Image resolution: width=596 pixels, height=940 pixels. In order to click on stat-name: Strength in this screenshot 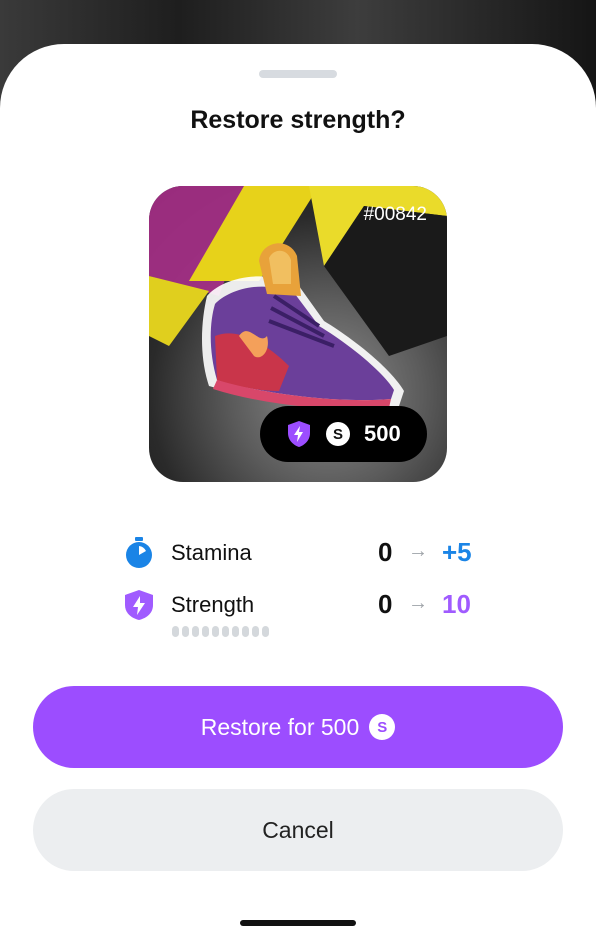, I will do `click(213, 604)`.